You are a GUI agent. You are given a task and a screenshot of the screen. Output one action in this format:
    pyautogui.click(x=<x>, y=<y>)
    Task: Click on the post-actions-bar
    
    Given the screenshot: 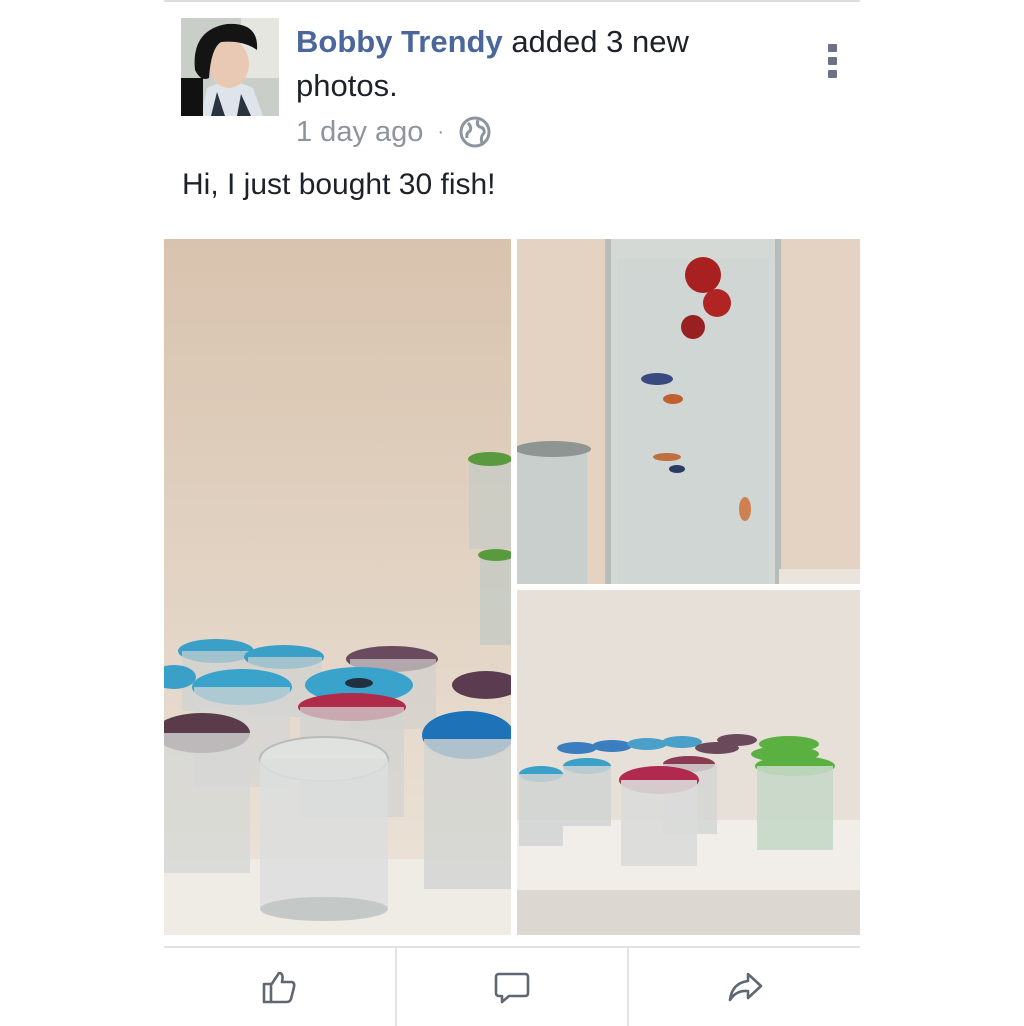 What is the action you would take?
    pyautogui.click(x=512, y=986)
    